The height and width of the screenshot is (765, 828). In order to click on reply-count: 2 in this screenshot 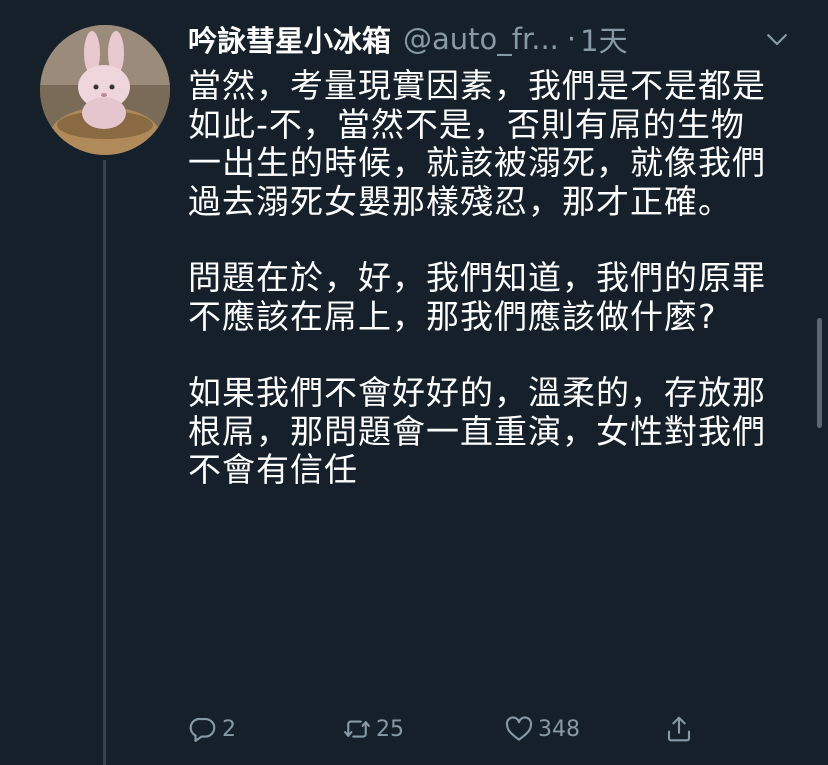, I will do `click(229, 729)`.